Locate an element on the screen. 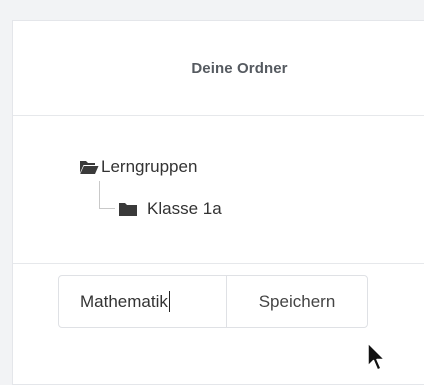 The height and width of the screenshot is (385, 424). mouse-pointer-icon is located at coordinates (377, 359).